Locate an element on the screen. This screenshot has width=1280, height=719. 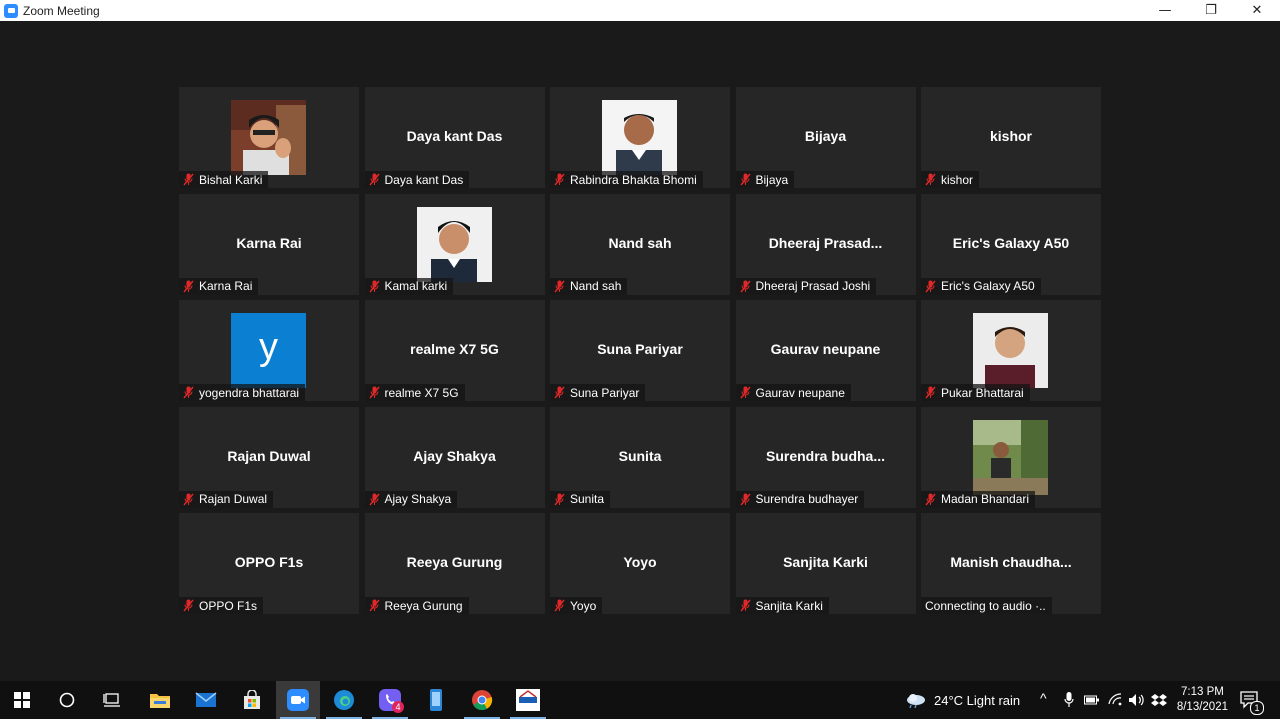
participant-tile: Sunita Sunita is located at coordinates (640, 457).